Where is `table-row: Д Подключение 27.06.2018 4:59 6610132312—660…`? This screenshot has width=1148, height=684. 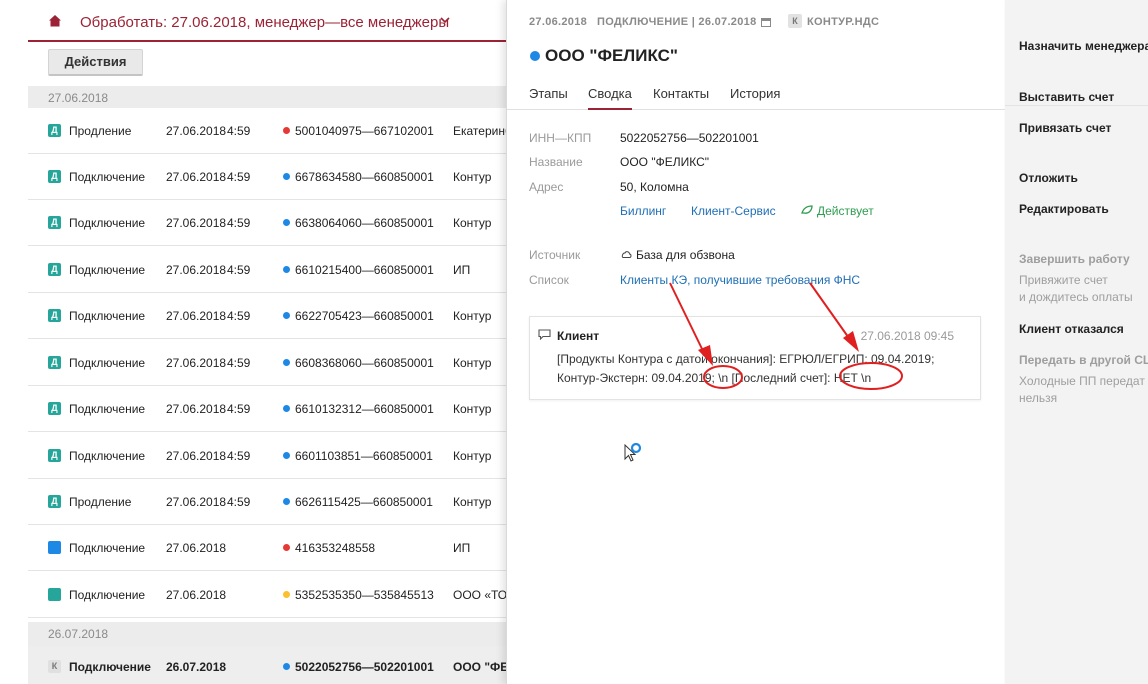 table-row: Д Подключение 27.06.2018 4:59 6610132312—660… is located at coordinates (267, 409).